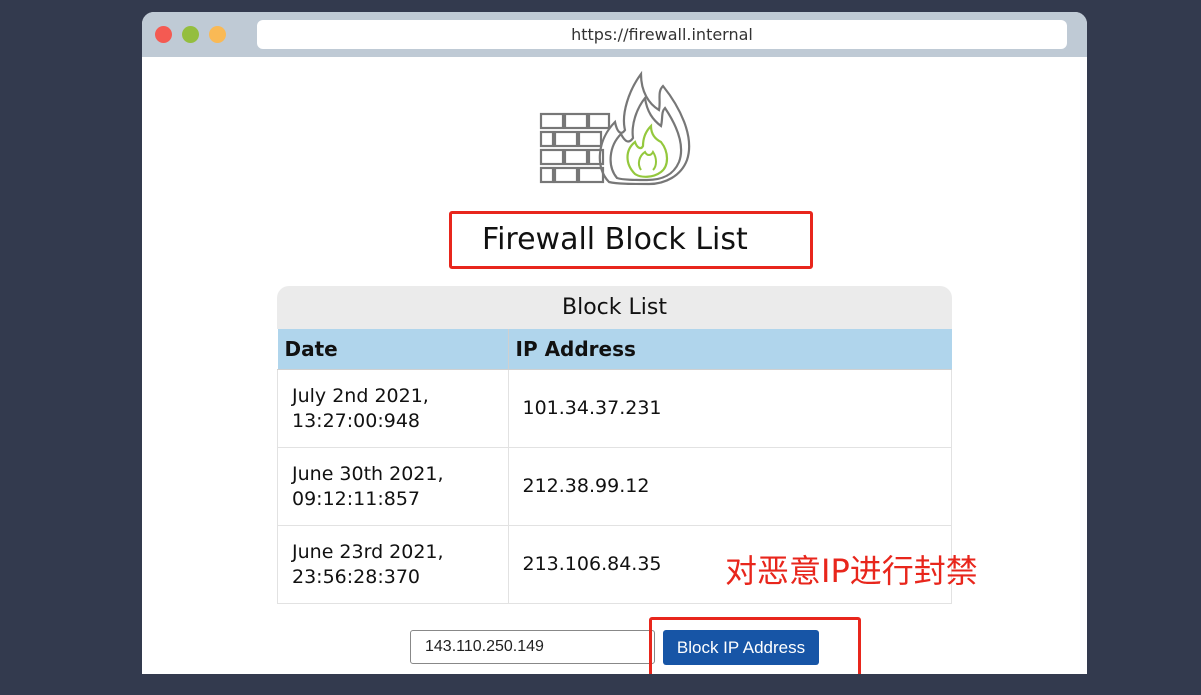 The height and width of the screenshot is (695, 1201). What do you see at coordinates (729, 408) in the screenshot?
I see `ip-cell: 101.34.37.231` at bounding box center [729, 408].